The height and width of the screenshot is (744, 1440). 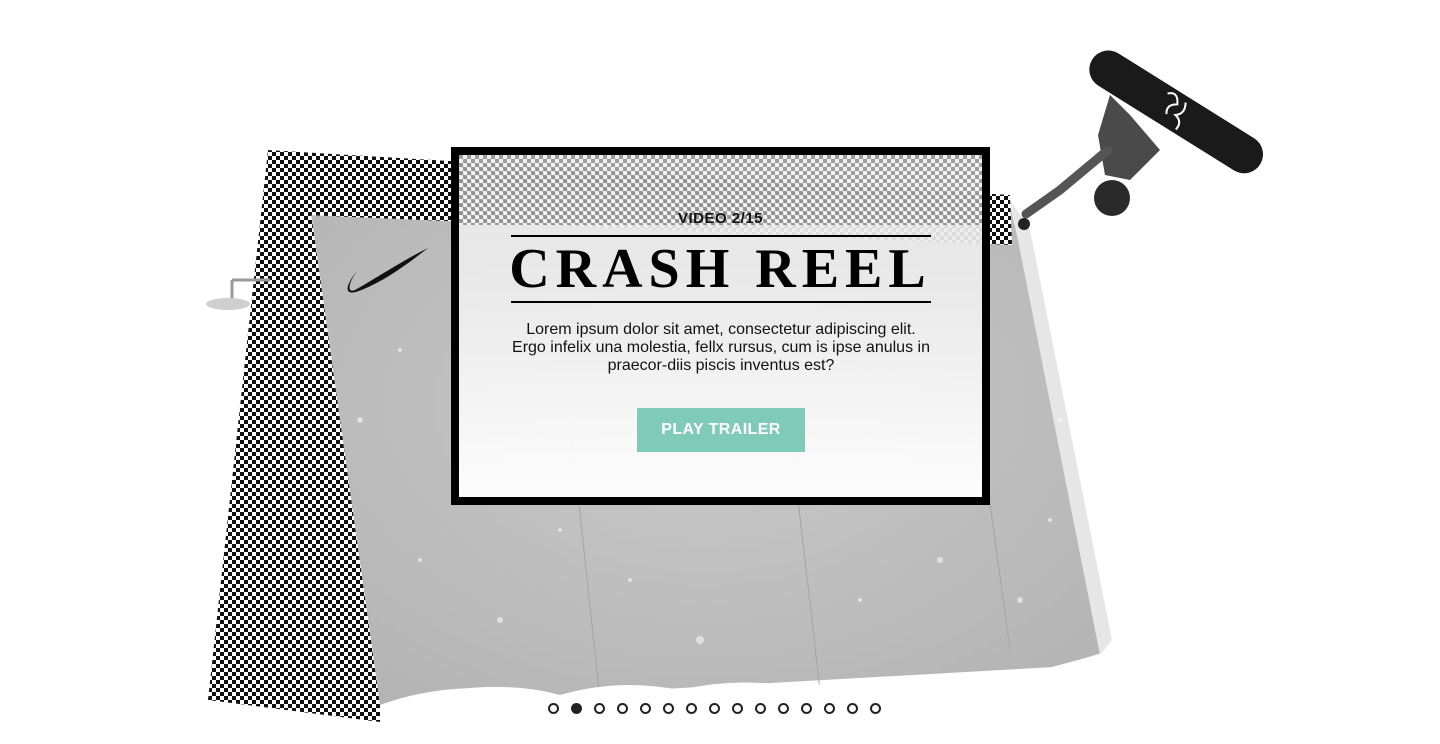 What do you see at coordinates (1141, 140) in the screenshot?
I see `snowboarder-photo` at bounding box center [1141, 140].